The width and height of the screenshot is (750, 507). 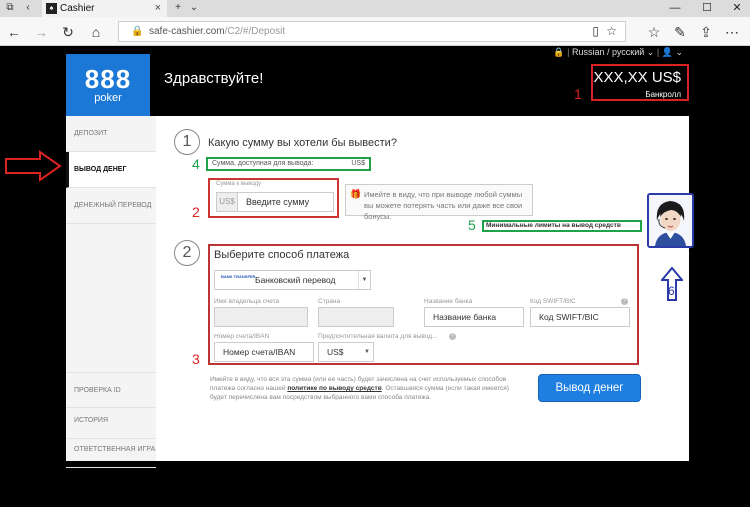 What do you see at coordinates (96, 32) in the screenshot?
I see `home-icon: ⌂` at bounding box center [96, 32].